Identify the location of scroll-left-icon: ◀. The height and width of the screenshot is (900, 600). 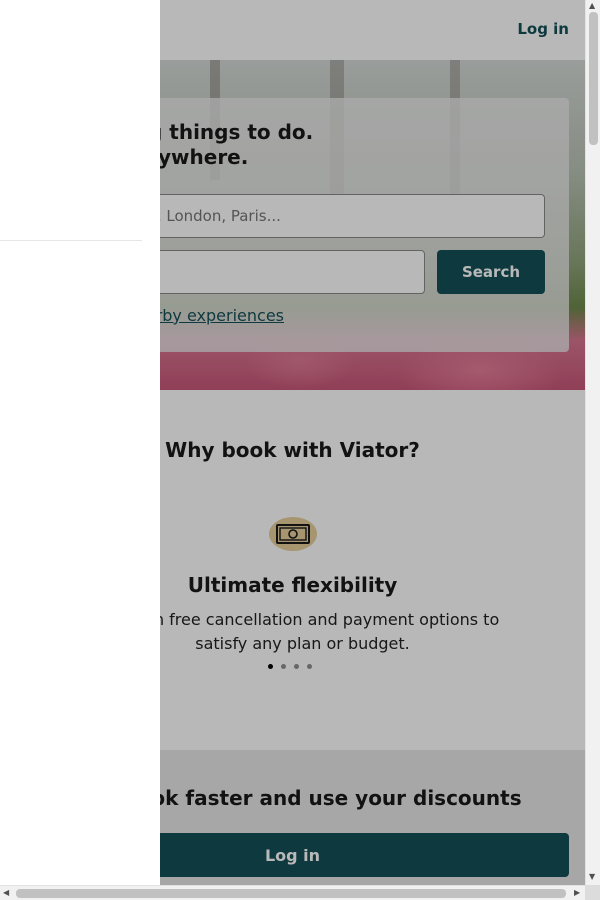
(6, 892).